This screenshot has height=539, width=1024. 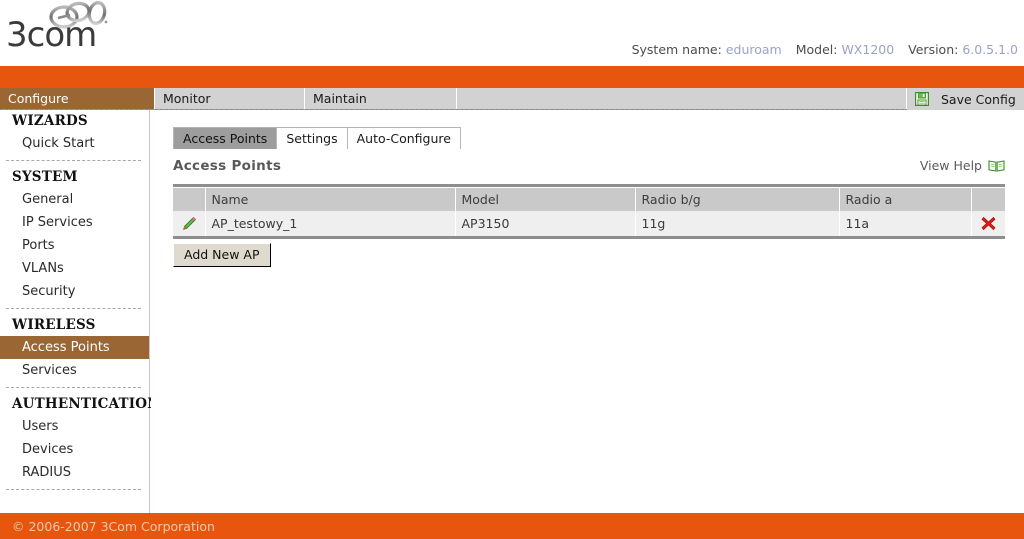 I want to click on view-help-link: View Help, so click(x=962, y=165).